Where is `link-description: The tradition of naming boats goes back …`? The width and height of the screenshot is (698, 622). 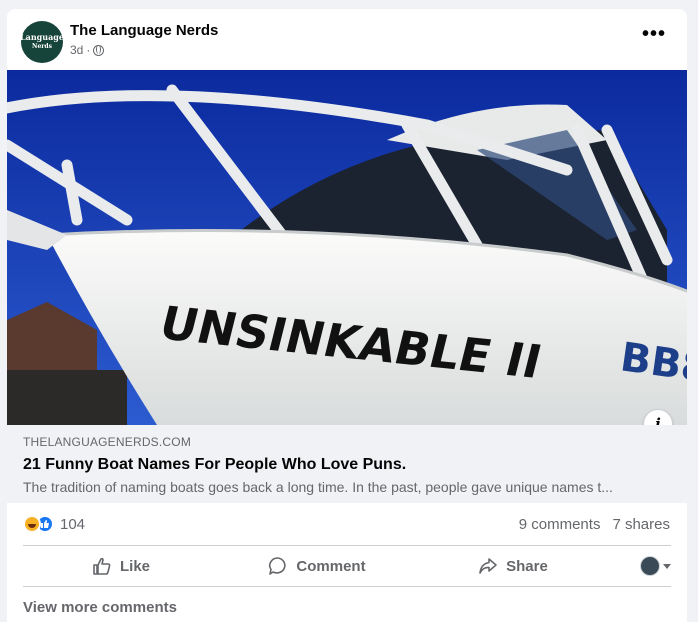 link-description: The tradition of naming boats goes back … is located at coordinates (318, 487).